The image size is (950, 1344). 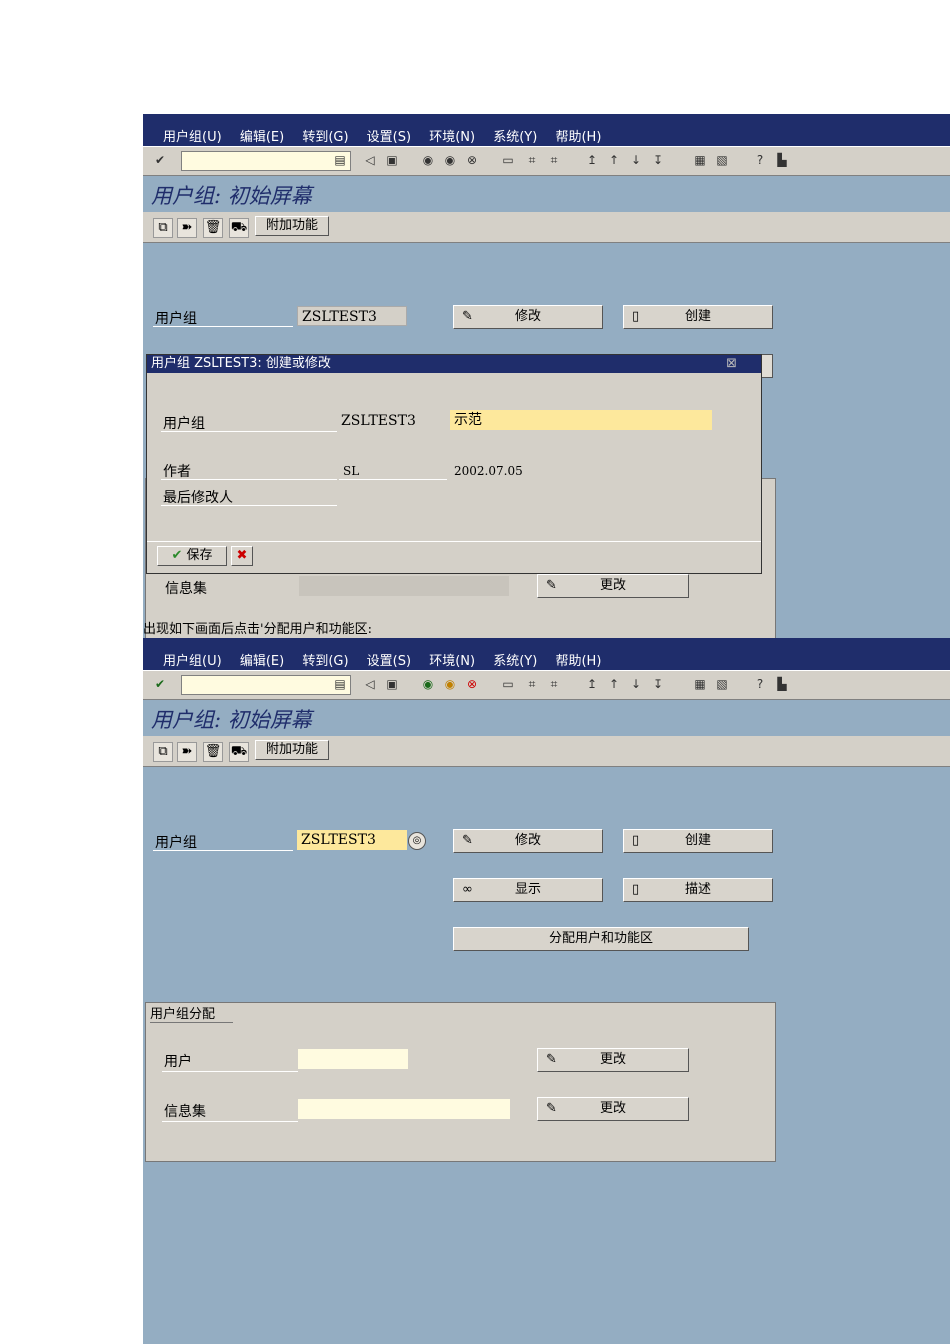 What do you see at coordinates (528, 890) in the screenshot?
I see `display-button: ∞ 显示` at bounding box center [528, 890].